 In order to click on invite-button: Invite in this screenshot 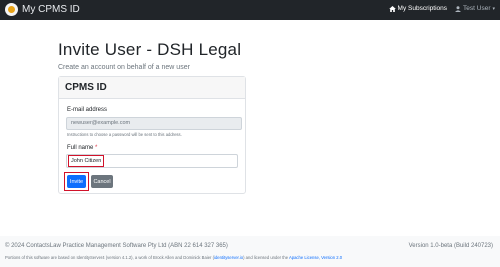, I will do `click(76, 181)`.